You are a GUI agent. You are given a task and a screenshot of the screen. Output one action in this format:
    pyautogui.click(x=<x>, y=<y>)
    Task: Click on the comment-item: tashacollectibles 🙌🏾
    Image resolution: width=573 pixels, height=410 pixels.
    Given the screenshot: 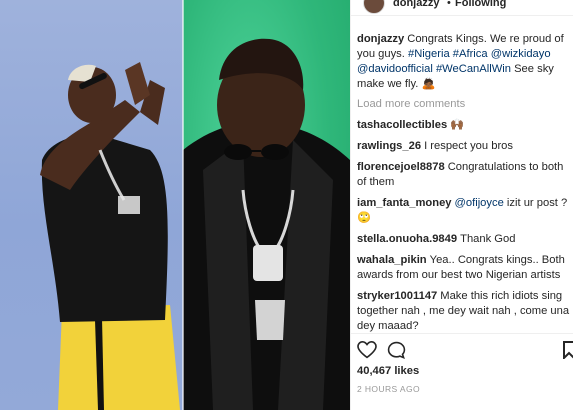 What is the action you would take?
    pyautogui.click(x=464, y=125)
    